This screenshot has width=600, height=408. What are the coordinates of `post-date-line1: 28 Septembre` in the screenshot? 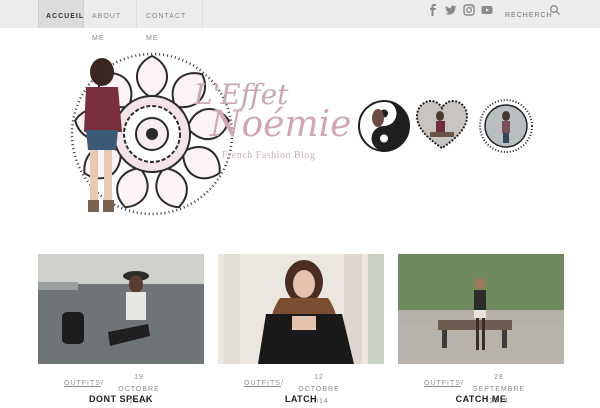 It's located at (499, 383).